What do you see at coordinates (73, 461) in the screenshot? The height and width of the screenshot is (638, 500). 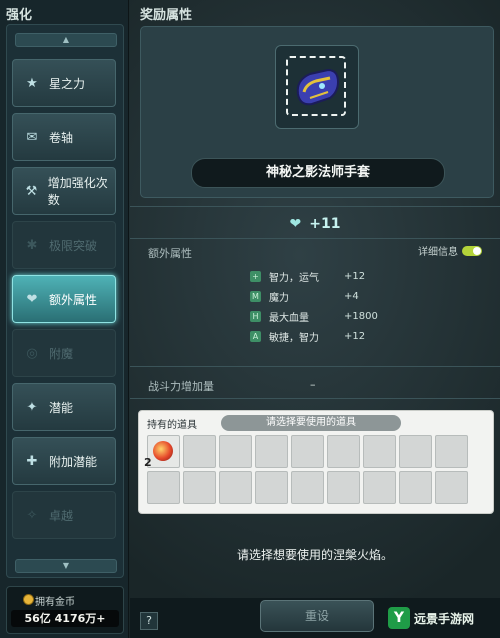 I see `menu-item-label: 附加潜能` at bounding box center [73, 461].